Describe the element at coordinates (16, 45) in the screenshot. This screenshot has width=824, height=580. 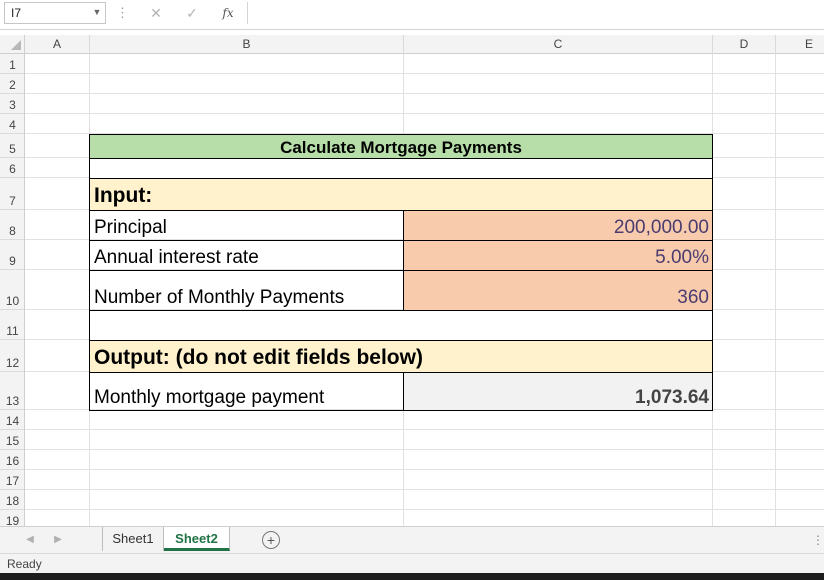
I see `select-all-triangle-icon` at that location.